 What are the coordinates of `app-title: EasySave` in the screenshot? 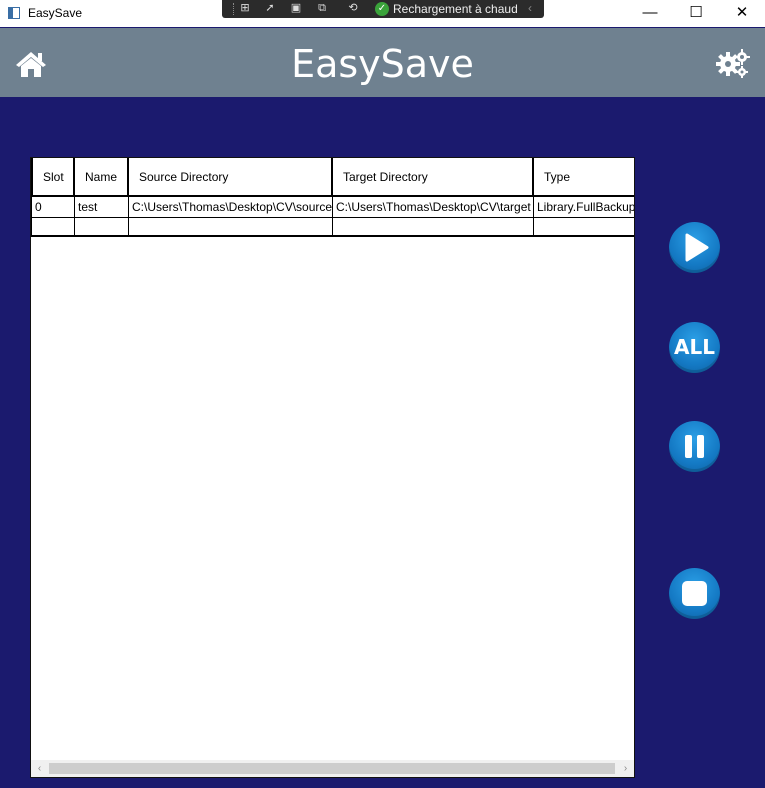 It's located at (382, 64).